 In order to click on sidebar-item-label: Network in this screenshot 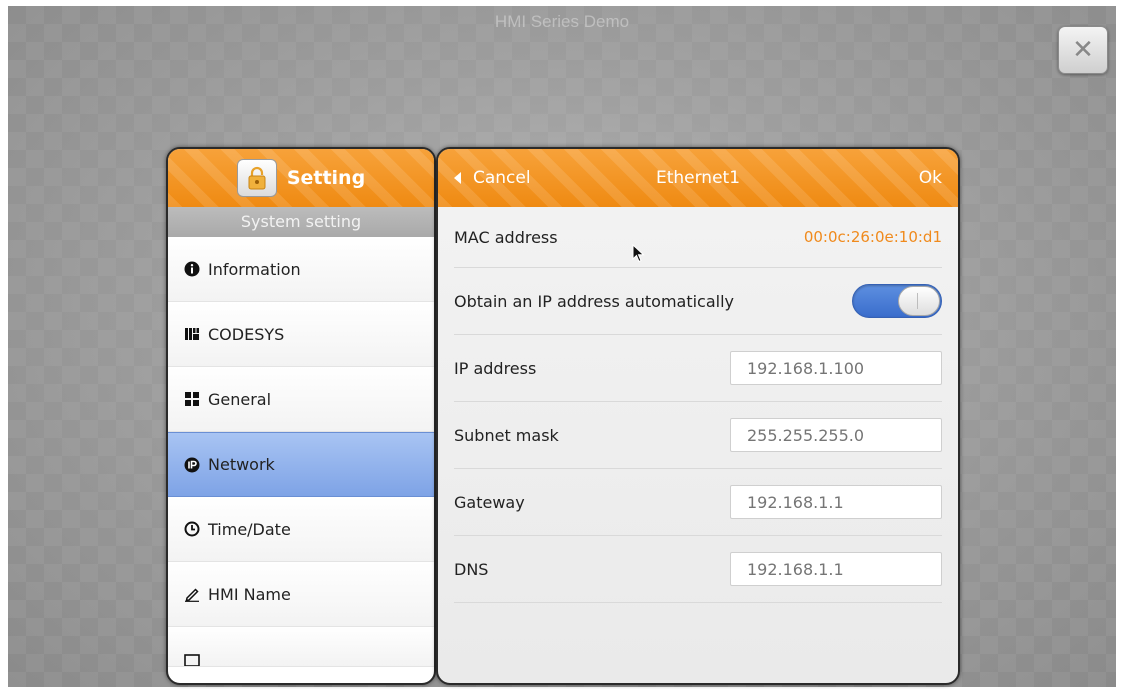, I will do `click(241, 464)`.